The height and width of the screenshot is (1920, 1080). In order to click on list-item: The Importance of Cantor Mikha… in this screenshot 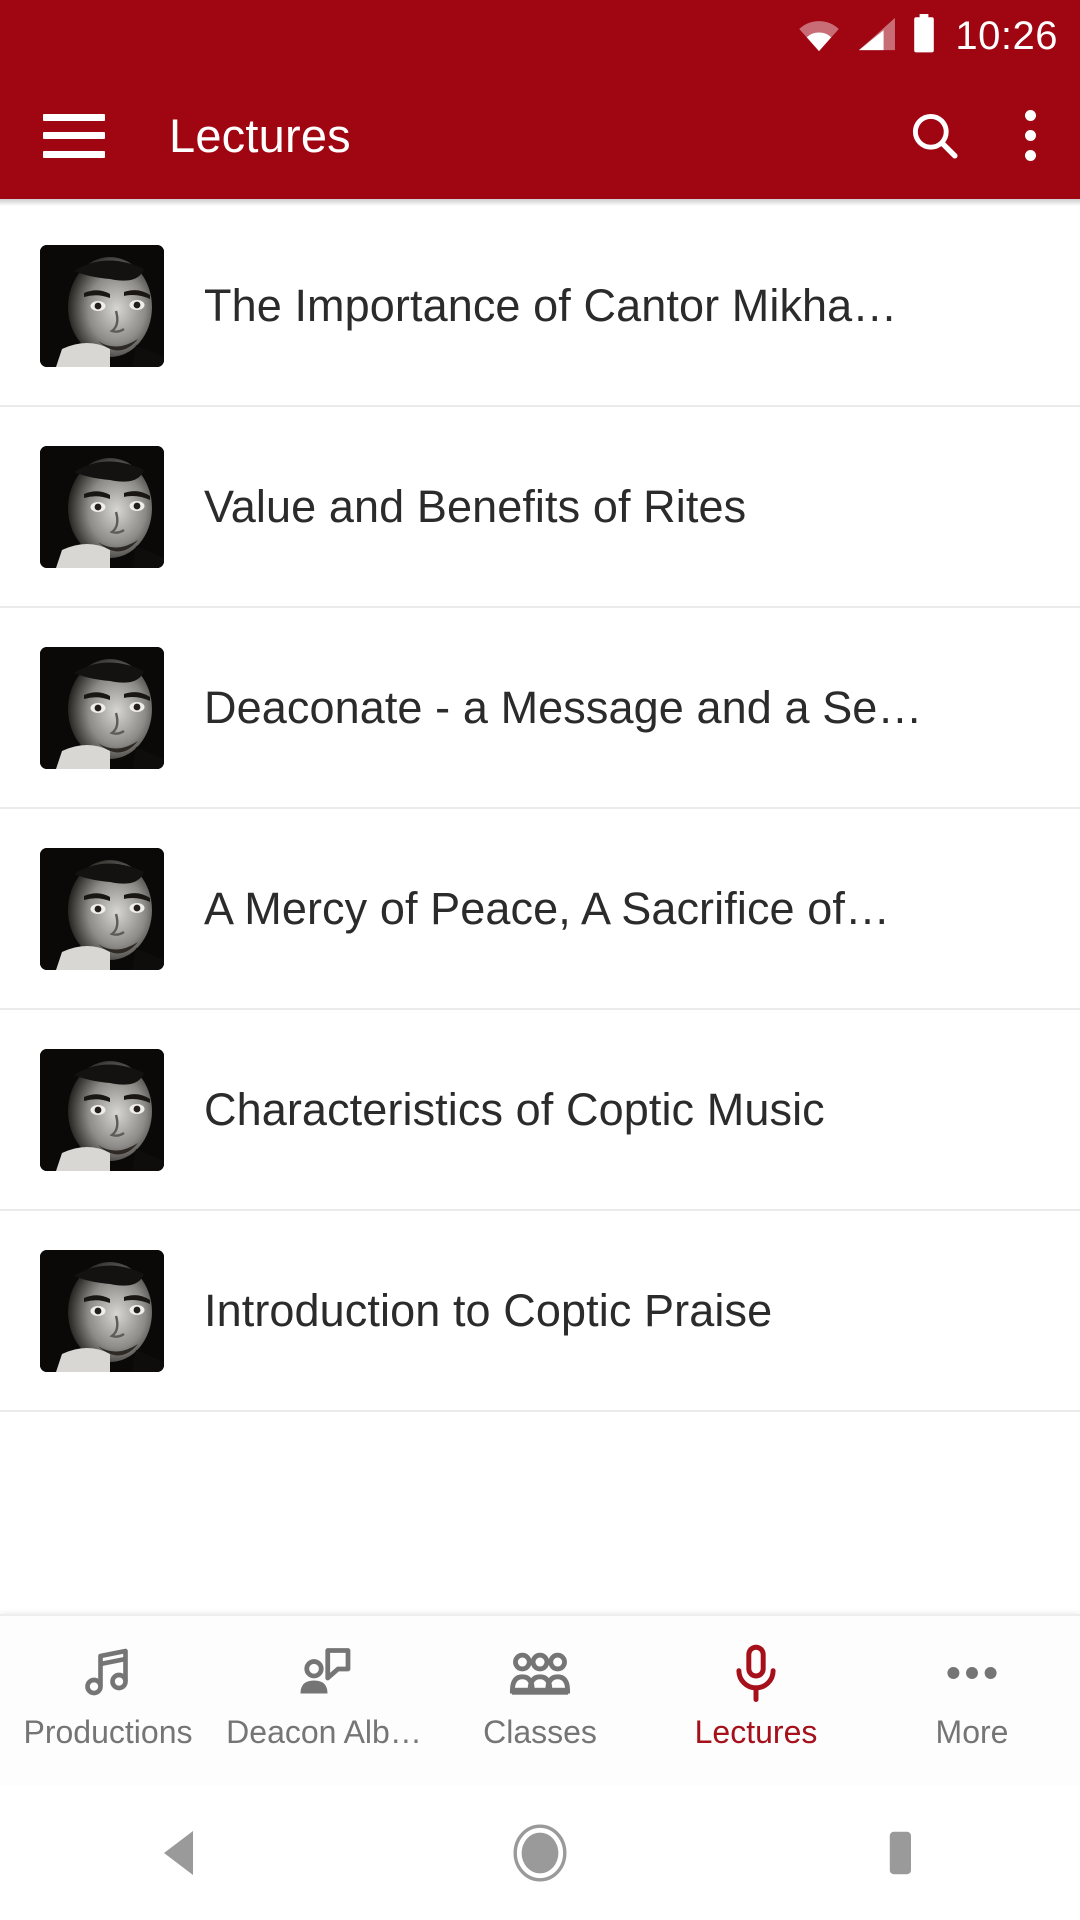, I will do `click(540, 306)`.